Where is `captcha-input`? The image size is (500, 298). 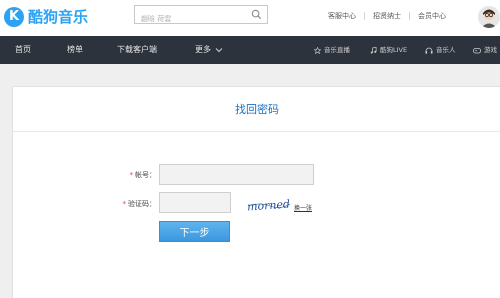 captcha-input is located at coordinates (195, 206).